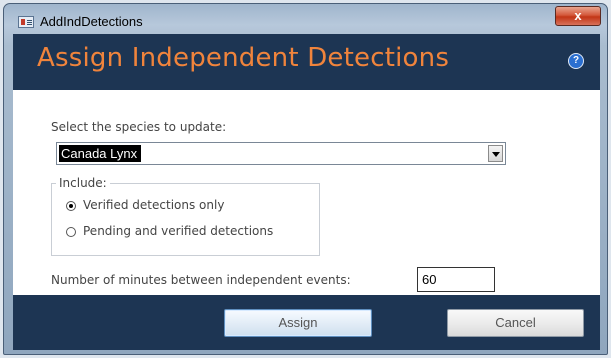 The width and height of the screenshot is (611, 358). I want to click on button-bar: Assign Cancel, so click(306, 322).